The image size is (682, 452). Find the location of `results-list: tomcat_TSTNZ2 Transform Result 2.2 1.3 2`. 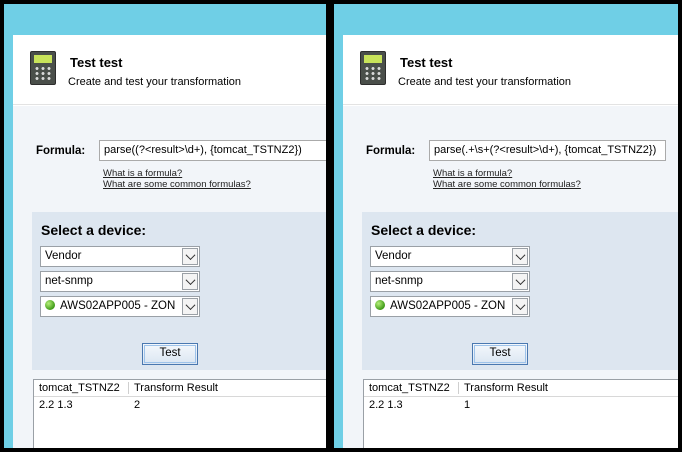

results-list: tomcat_TSTNZ2 Transform Result 2.2 1.3 2 is located at coordinates (179, 413).